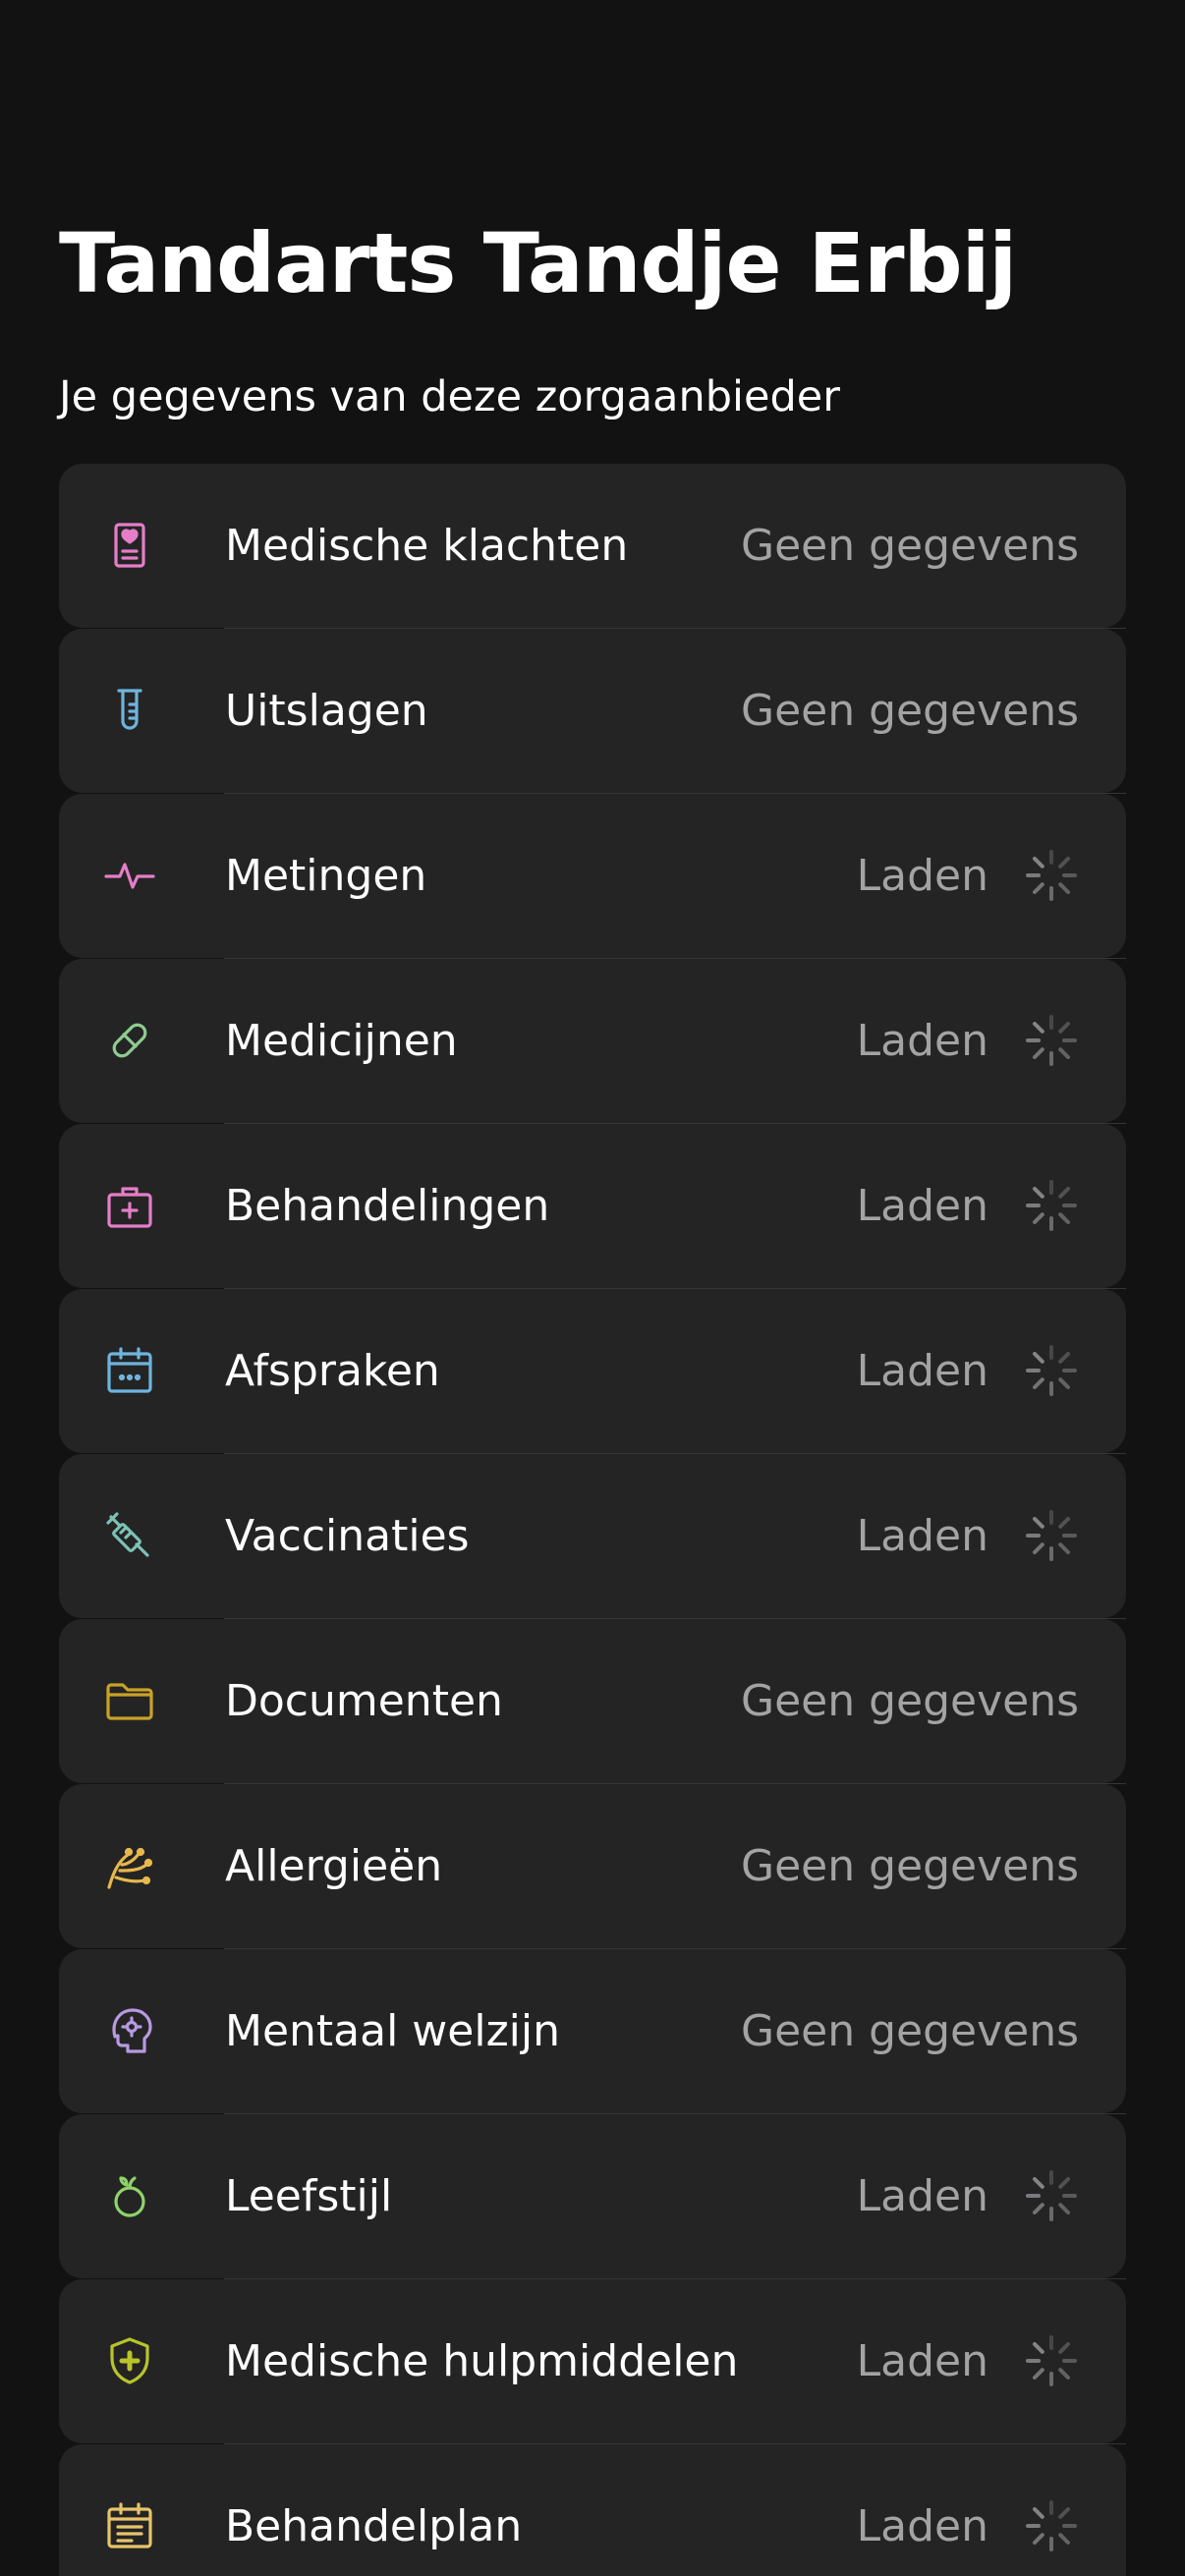 The height and width of the screenshot is (2576, 1185). I want to click on apple-icon, so click(130, 2195).